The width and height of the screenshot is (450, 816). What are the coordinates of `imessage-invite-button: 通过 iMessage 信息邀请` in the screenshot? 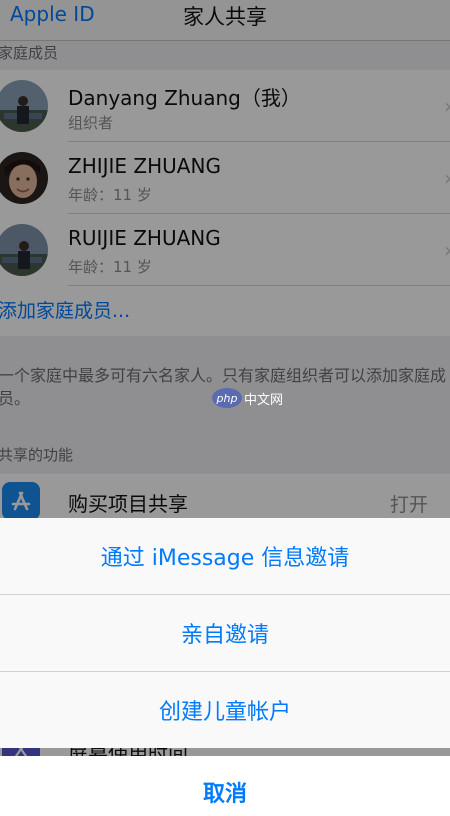 It's located at (225, 556).